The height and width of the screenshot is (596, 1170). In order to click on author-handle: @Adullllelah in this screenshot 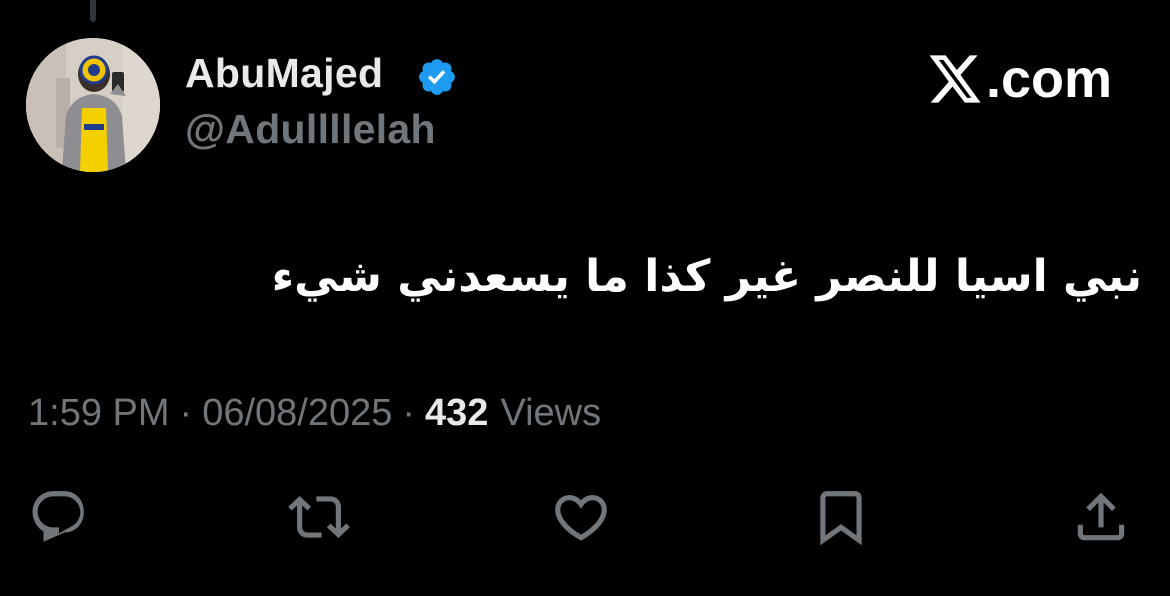, I will do `click(310, 129)`.